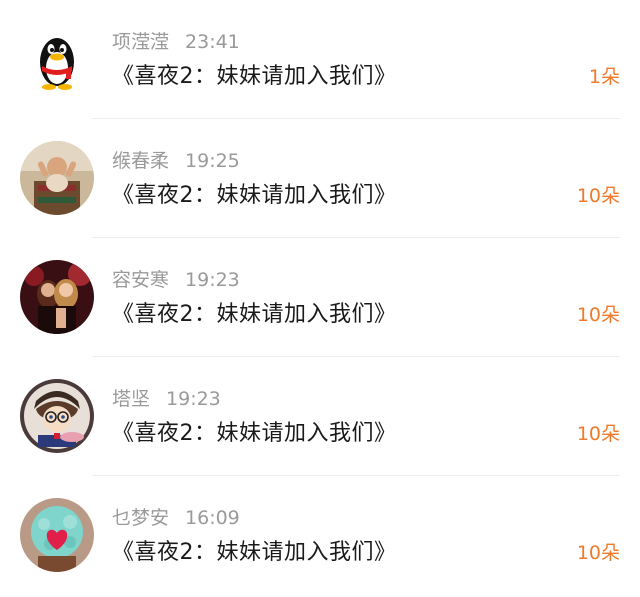  What do you see at coordinates (57, 535) in the screenshot?
I see `heart-cupcake-avatar-icon` at bounding box center [57, 535].